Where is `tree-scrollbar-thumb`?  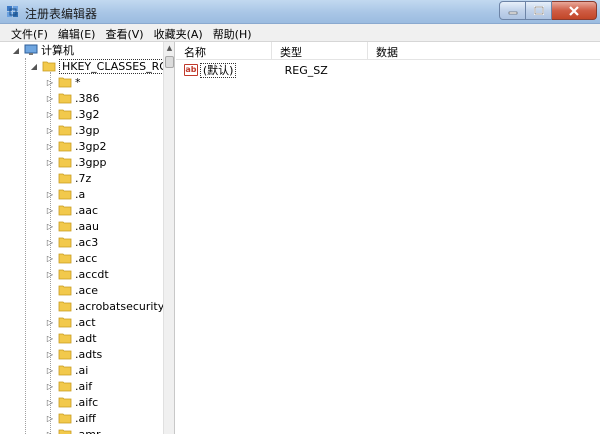 tree-scrollbar-thumb is located at coordinates (169, 62).